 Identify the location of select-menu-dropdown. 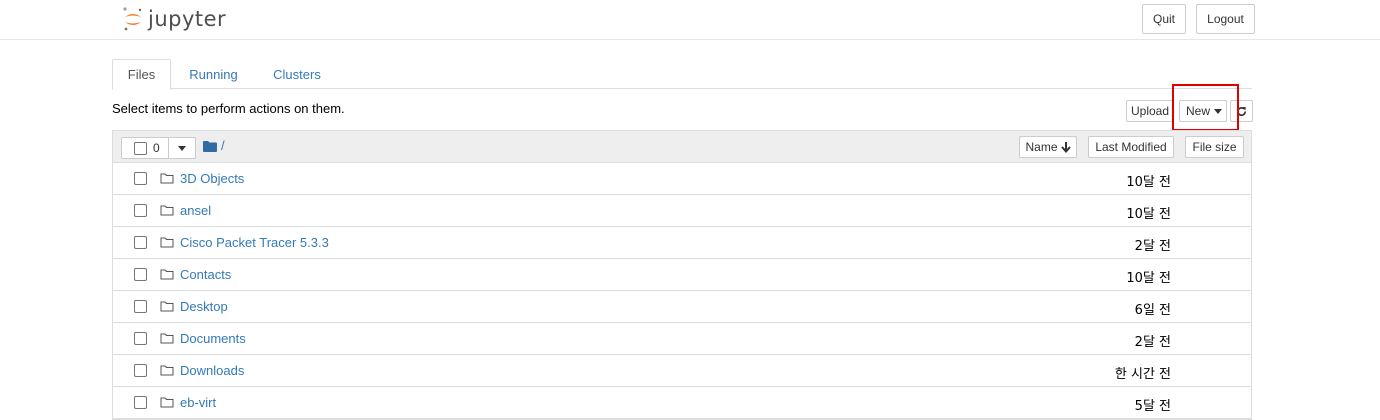
(182, 148).